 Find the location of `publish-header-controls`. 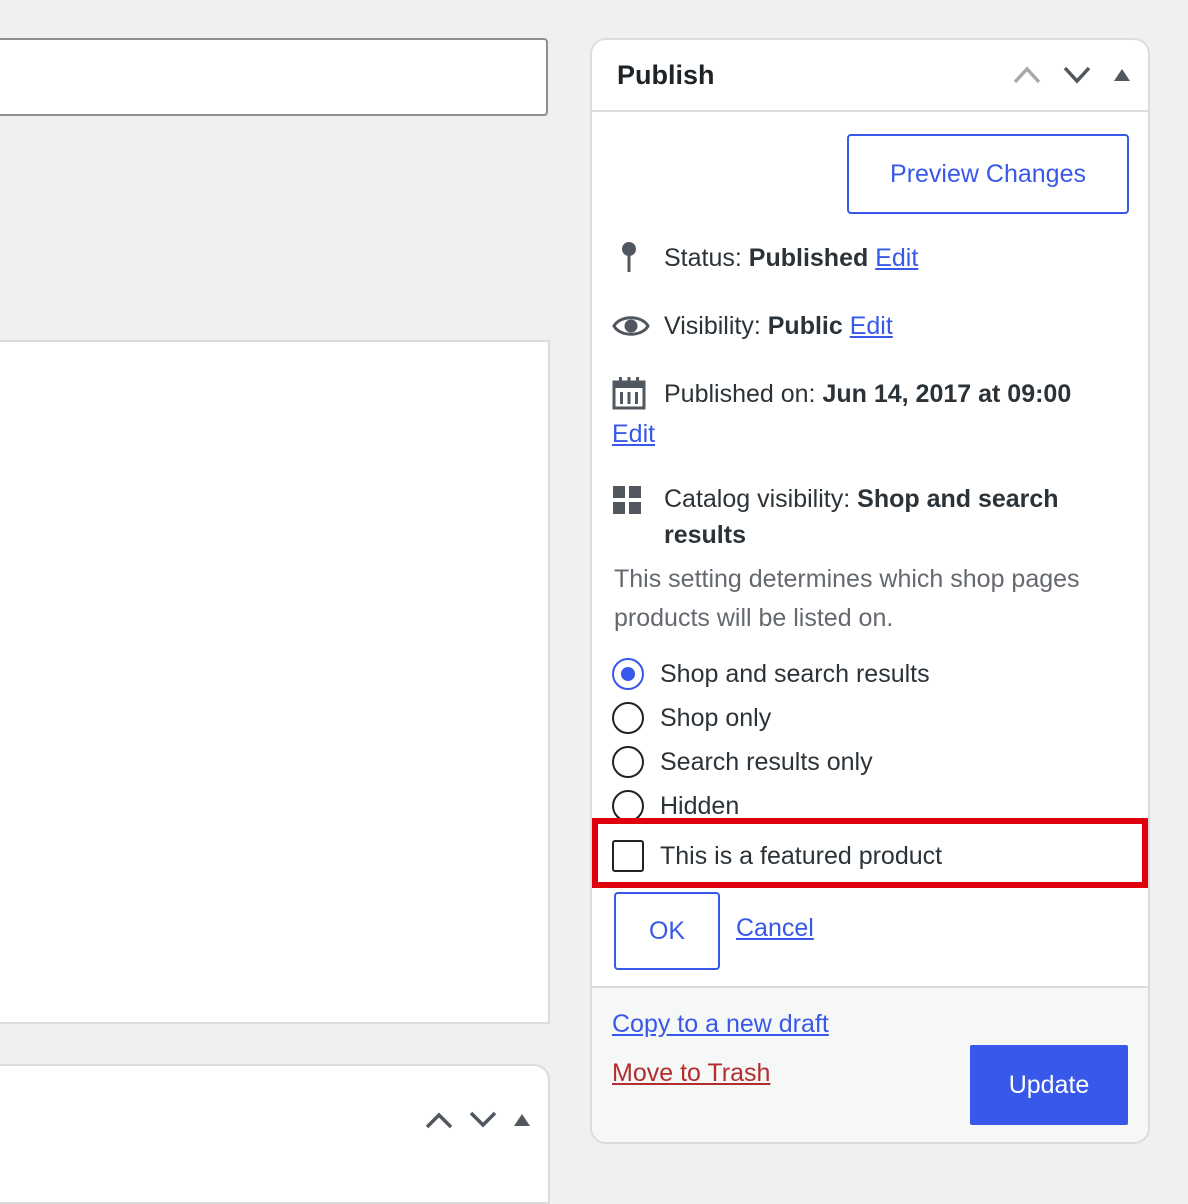

publish-header-controls is located at coordinates (1072, 75).